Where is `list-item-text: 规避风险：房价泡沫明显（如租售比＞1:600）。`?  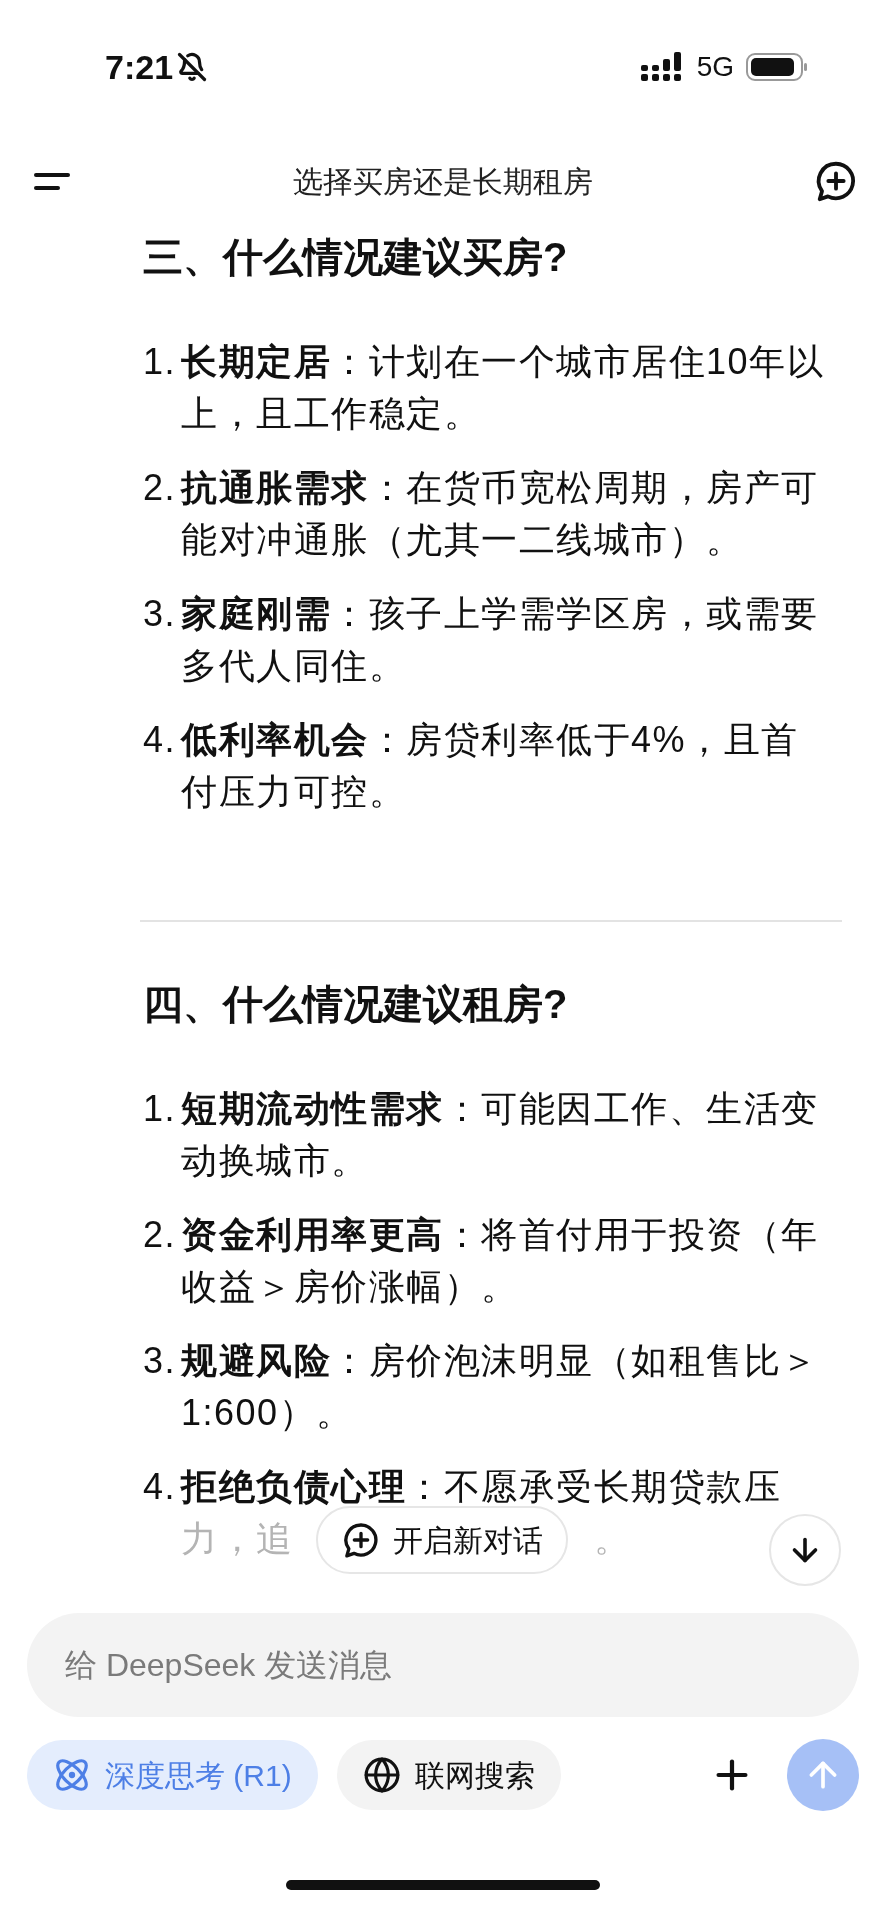
list-item-text: 规避风险：房价泡沫明显（如租售比＞1:600）。 is located at coordinates (500, 1387).